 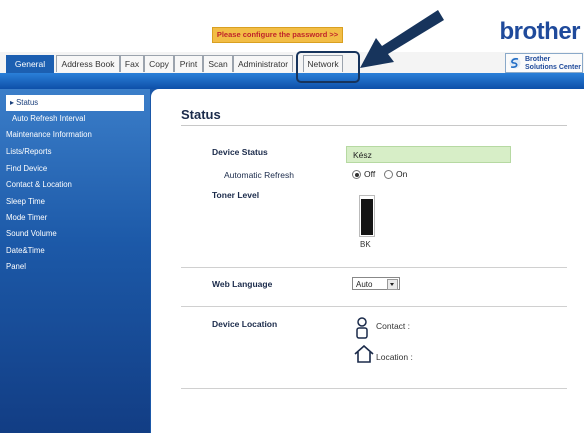 I want to click on sidebar-item-lists-reports: Lists/Reports, so click(x=75, y=152).